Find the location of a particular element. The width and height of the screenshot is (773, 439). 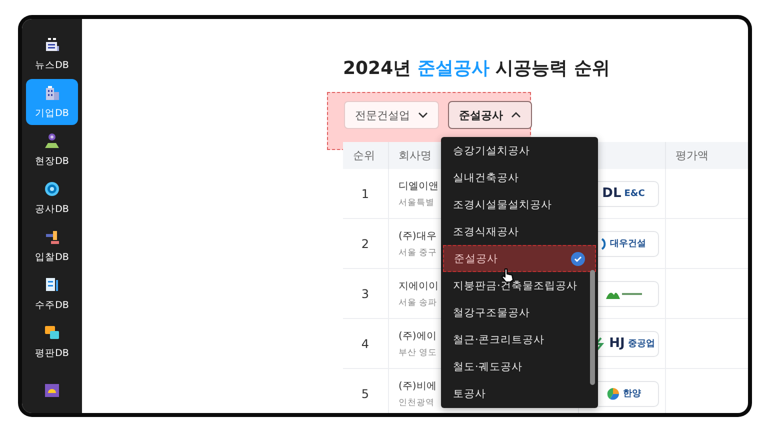

sidebar-item: 공사DB is located at coordinates (52, 198).